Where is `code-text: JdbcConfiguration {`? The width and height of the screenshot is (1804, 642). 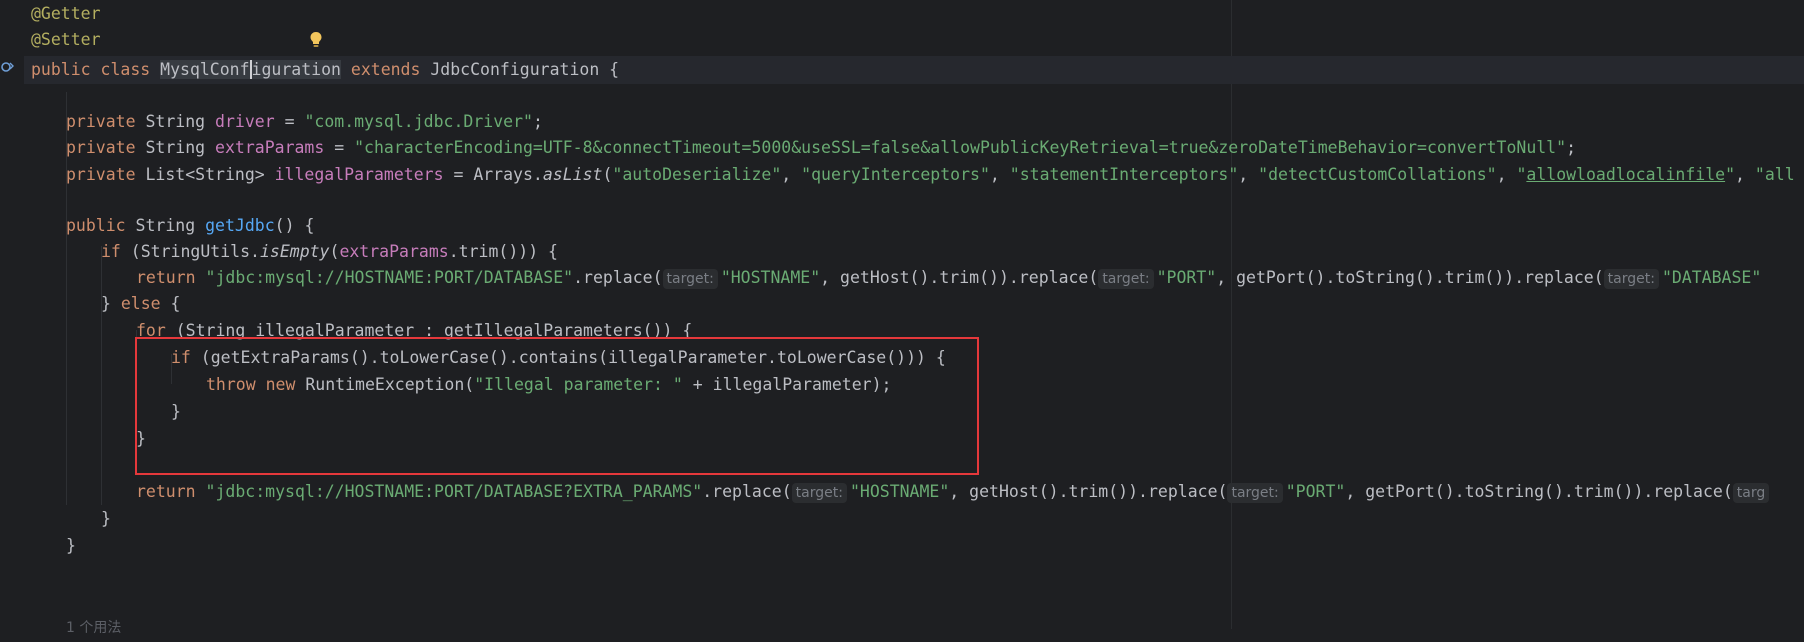 code-text: JdbcConfiguration { is located at coordinates (520, 69).